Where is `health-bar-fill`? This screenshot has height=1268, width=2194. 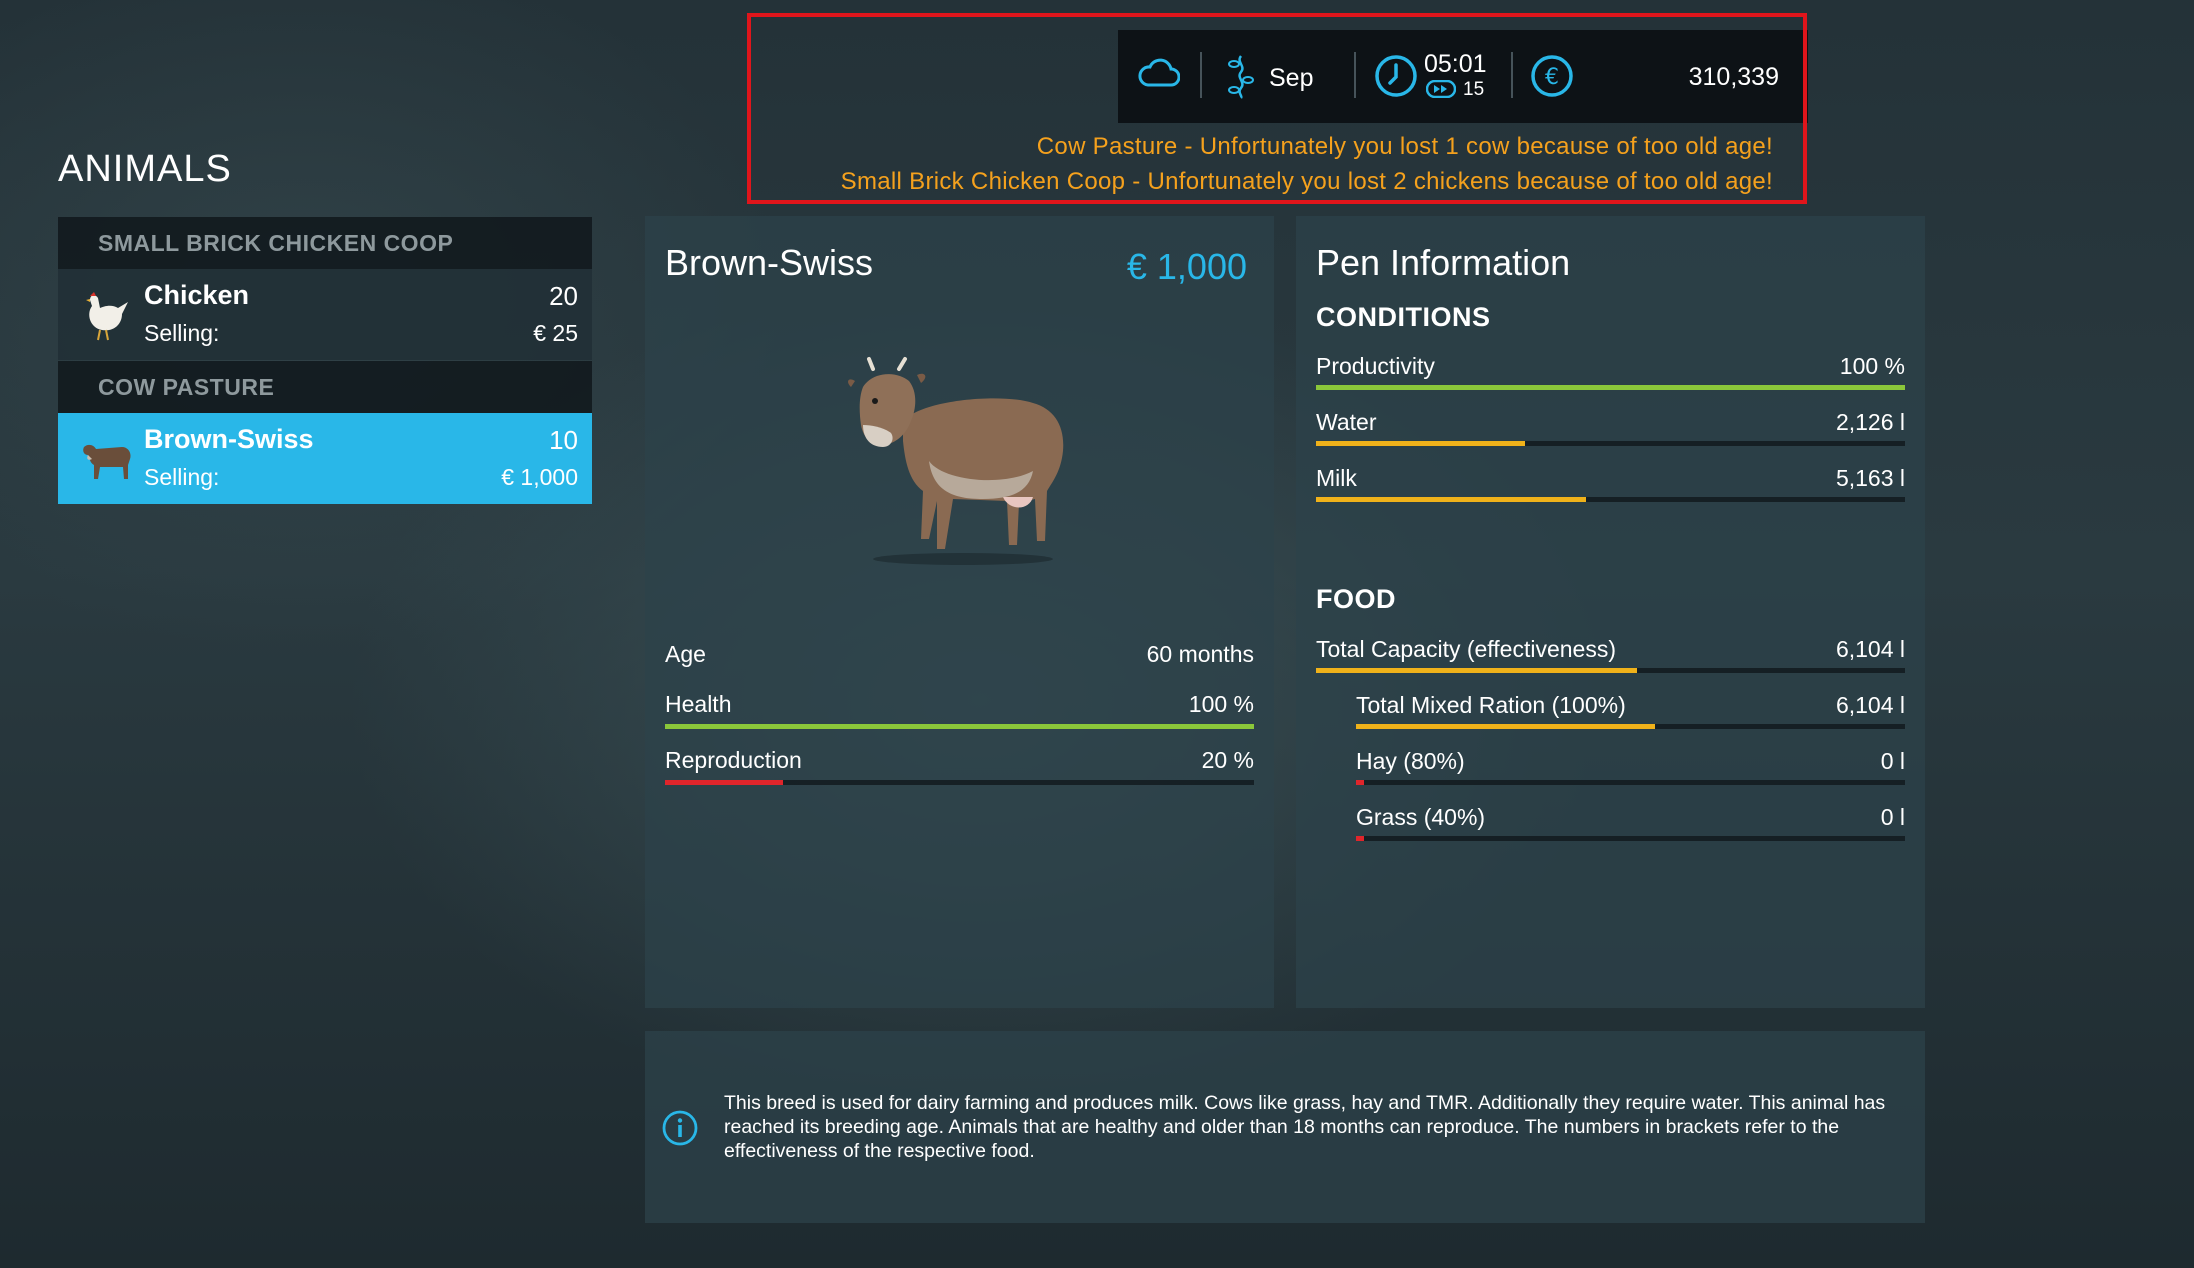 health-bar-fill is located at coordinates (959, 726).